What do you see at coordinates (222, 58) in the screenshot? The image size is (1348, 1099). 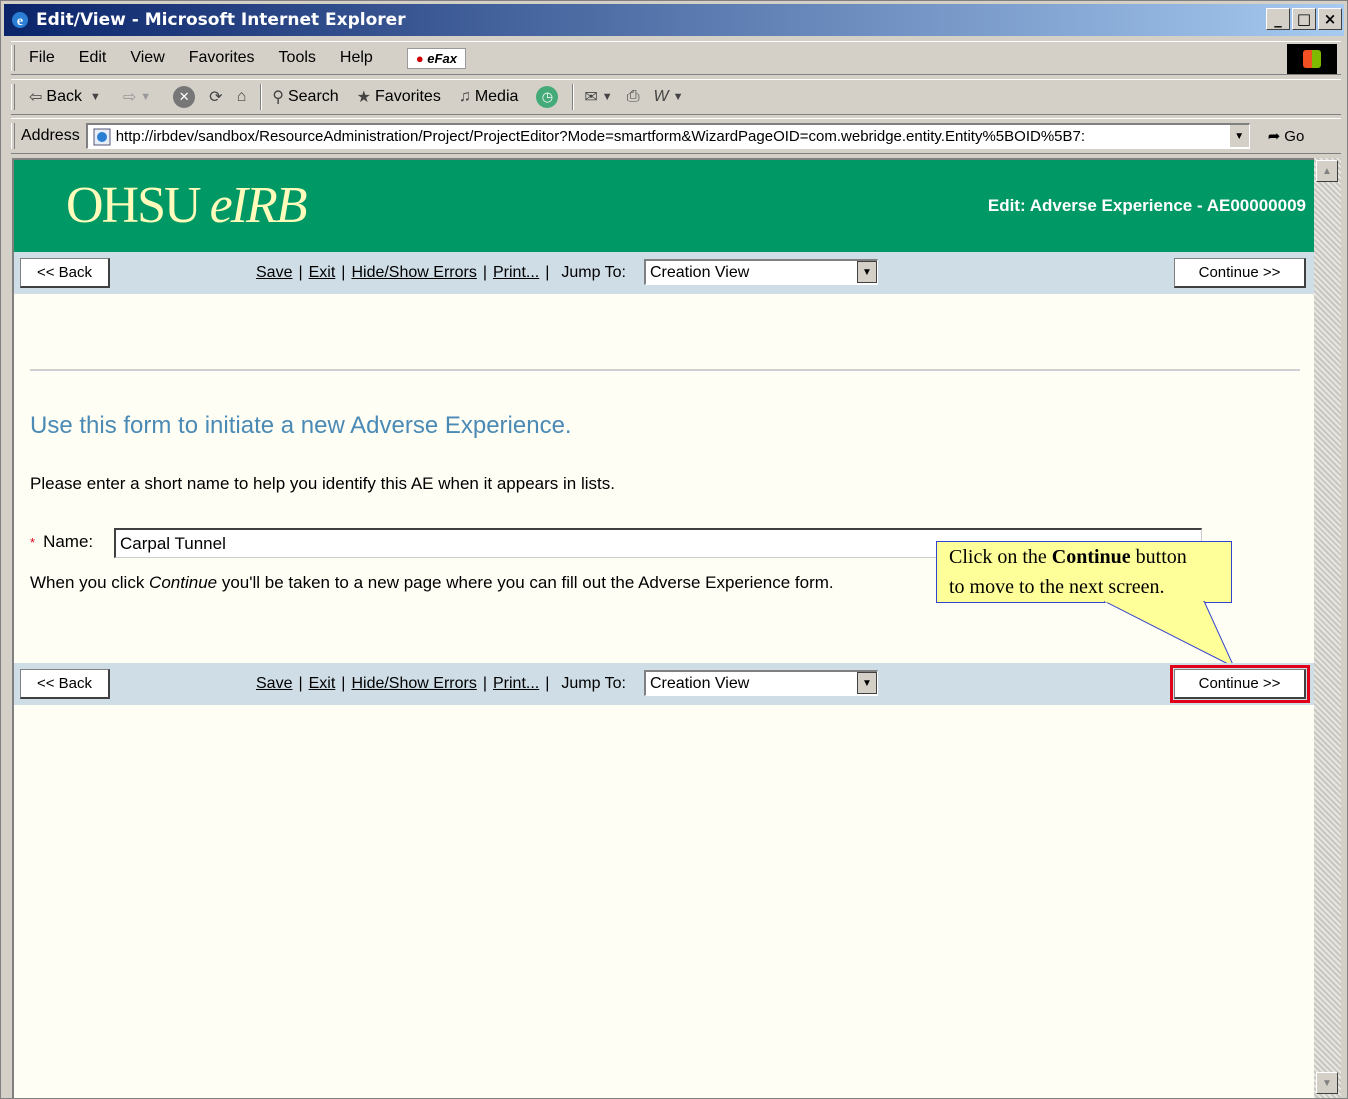 I see `menu-favorites: Favorites` at bounding box center [222, 58].